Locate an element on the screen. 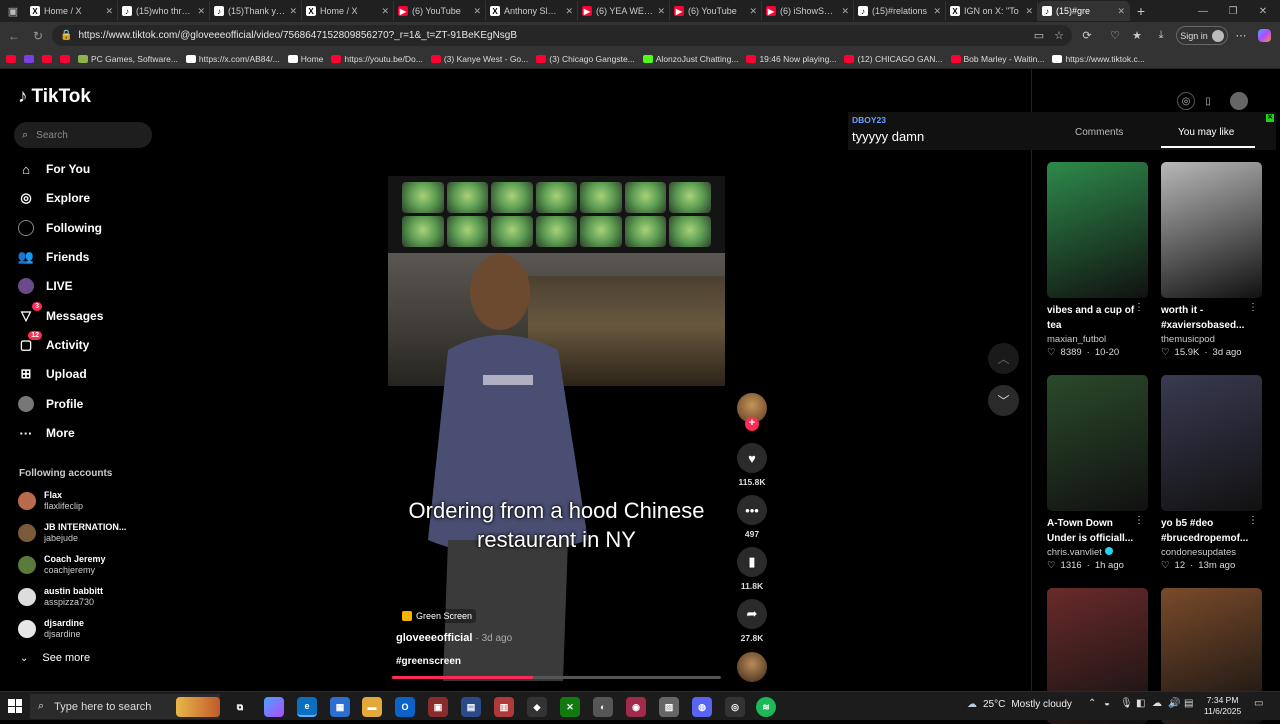 This screenshot has width=1280, height=724. weather-widget: ☁ 25°C Mostly cloudy is located at coordinates (1019, 704).